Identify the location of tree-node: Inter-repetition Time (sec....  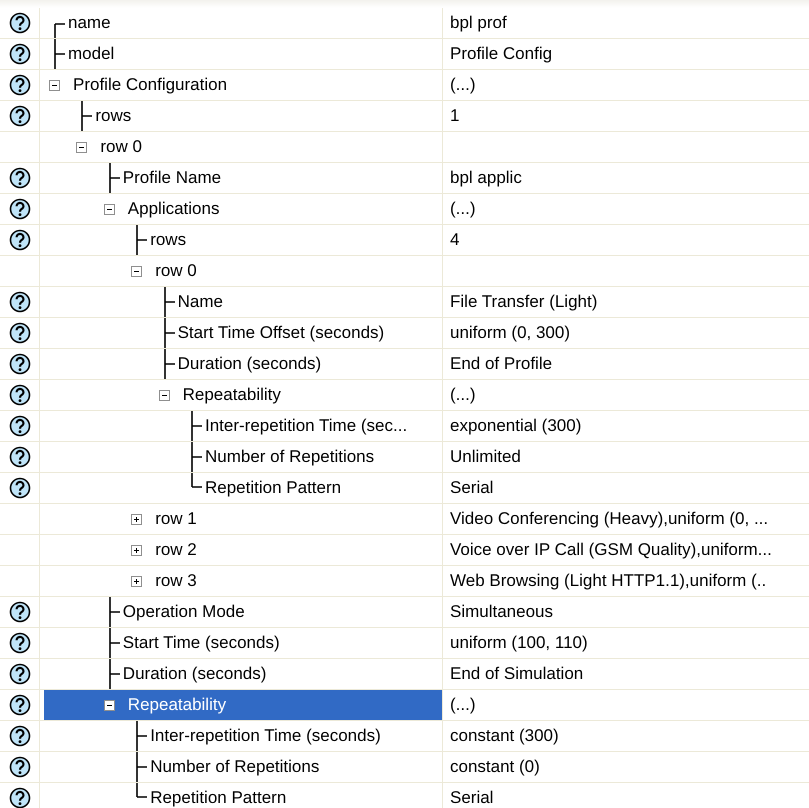
(243, 426).